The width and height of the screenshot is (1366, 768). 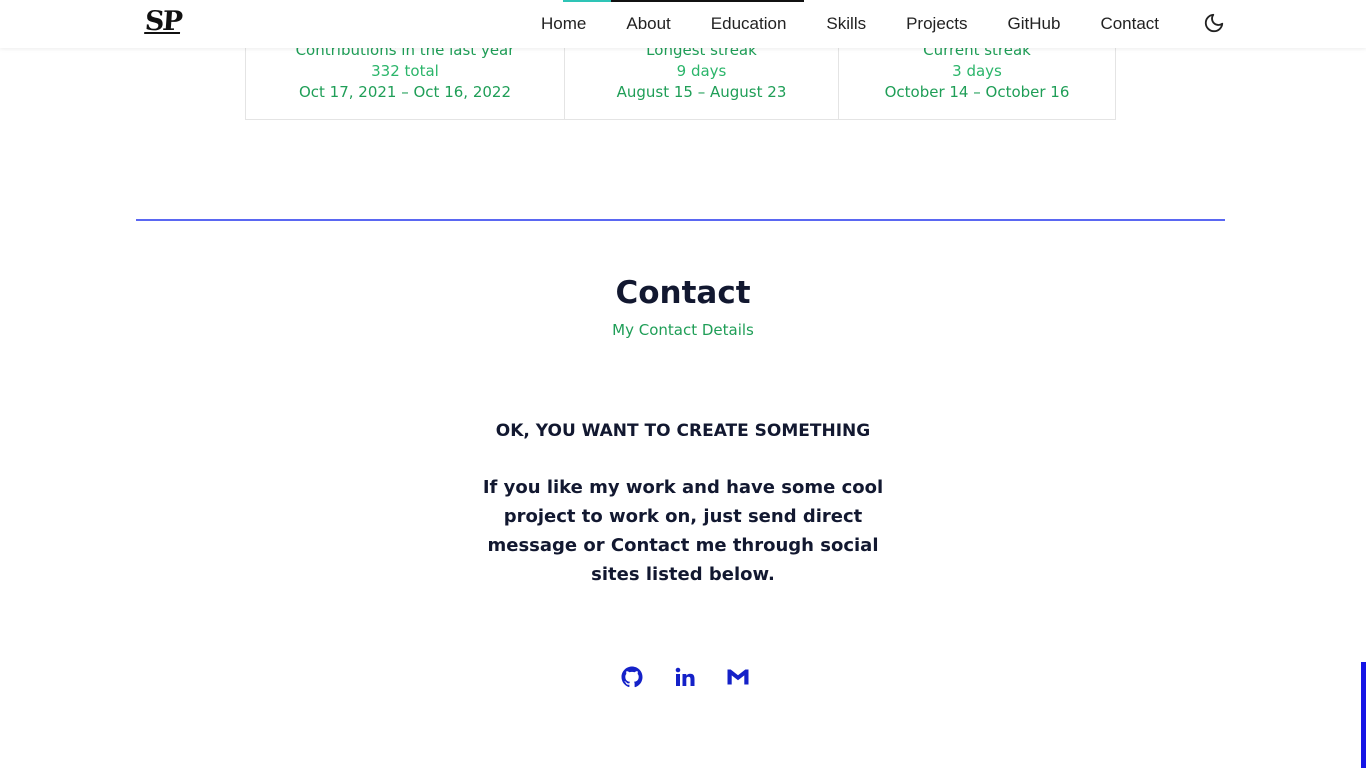 What do you see at coordinates (405, 92) in the screenshot?
I see `streak-contributions-range: Oct 17, 2021 – Oct 16, 2022` at bounding box center [405, 92].